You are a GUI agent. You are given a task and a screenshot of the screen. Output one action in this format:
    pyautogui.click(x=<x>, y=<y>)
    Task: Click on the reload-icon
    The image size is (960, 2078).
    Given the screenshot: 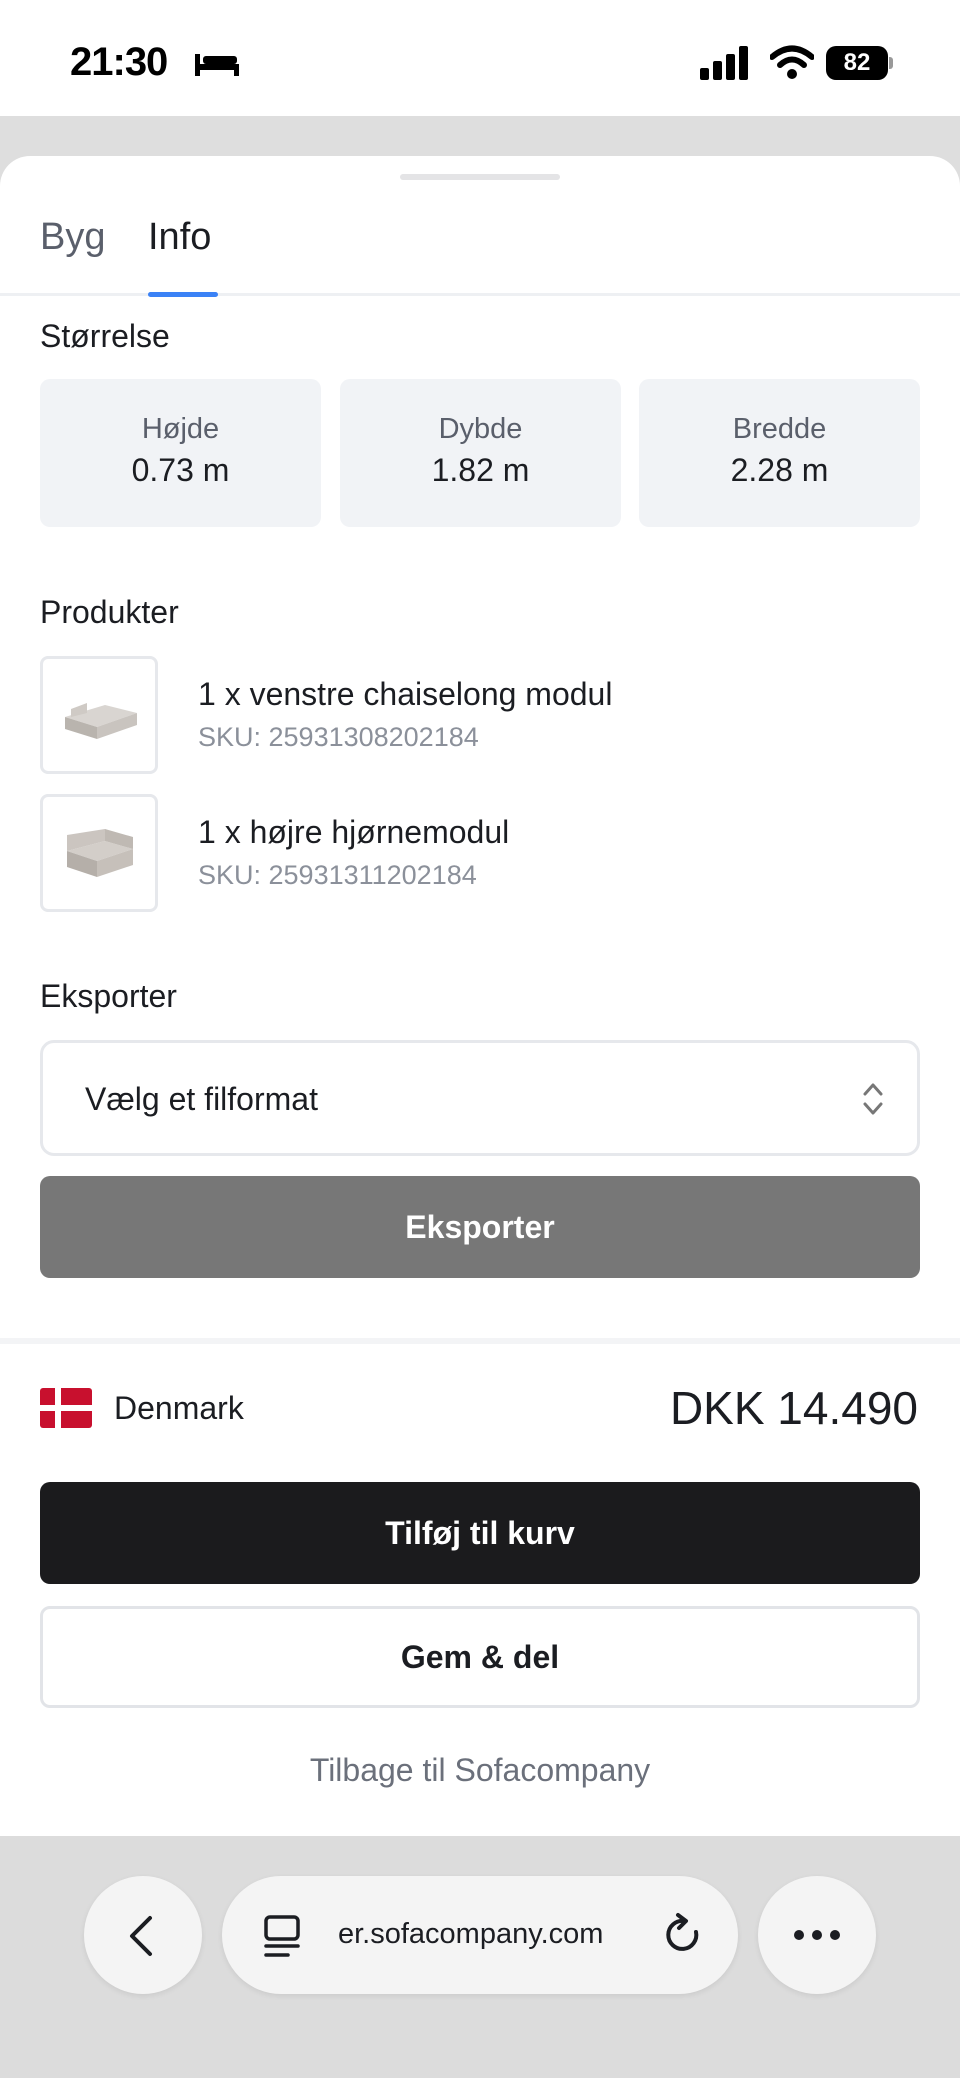 What is the action you would take?
    pyautogui.click(x=684, y=1935)
    